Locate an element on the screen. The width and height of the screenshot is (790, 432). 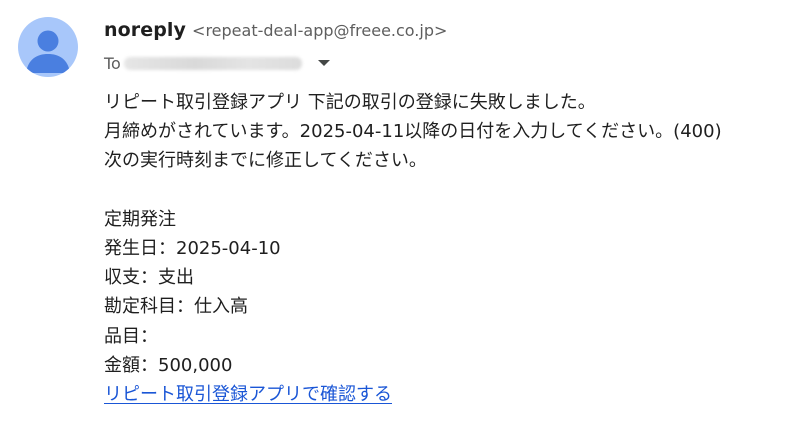
sender-email: <repeat-deal-app@freee.co.jp> is located at coordinates (320, 30).